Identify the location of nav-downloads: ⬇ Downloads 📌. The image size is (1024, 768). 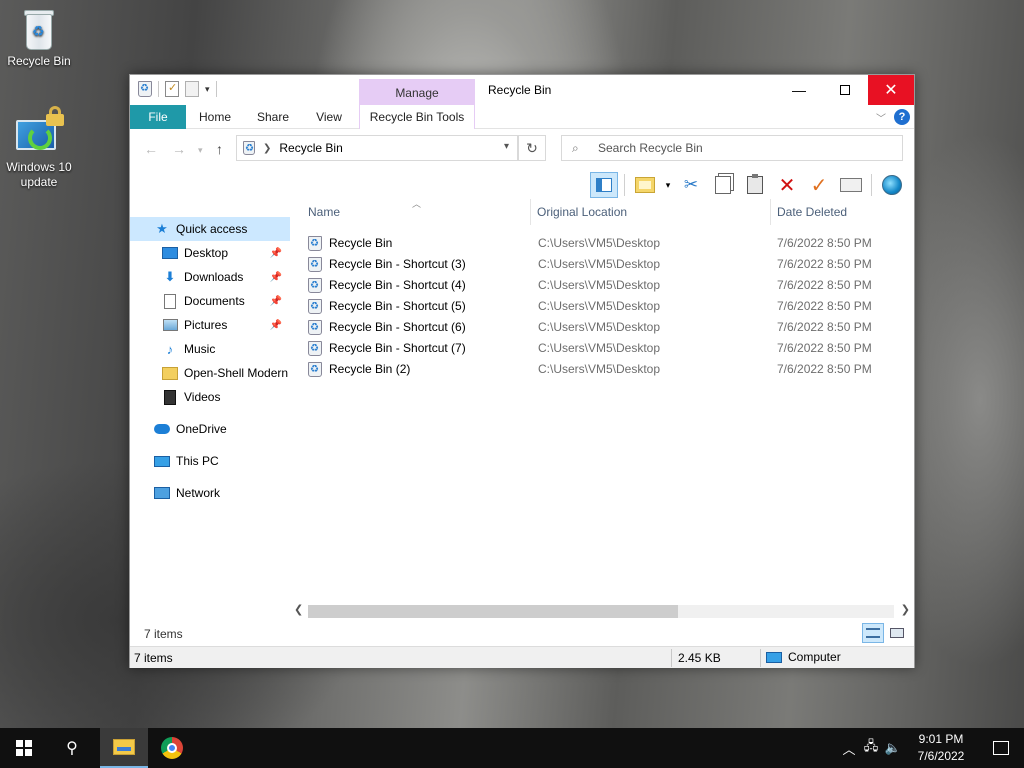
(210, 277).